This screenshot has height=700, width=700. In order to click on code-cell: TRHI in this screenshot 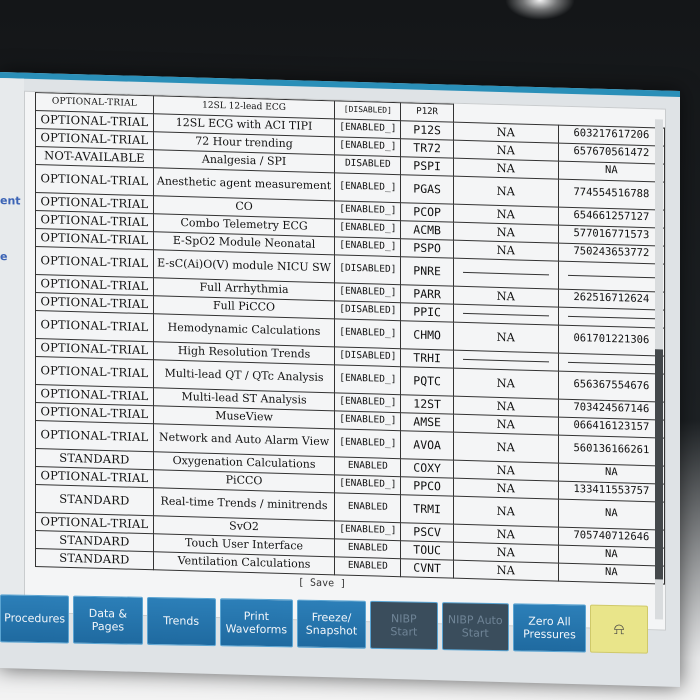, I will do `click(427, 358)`.